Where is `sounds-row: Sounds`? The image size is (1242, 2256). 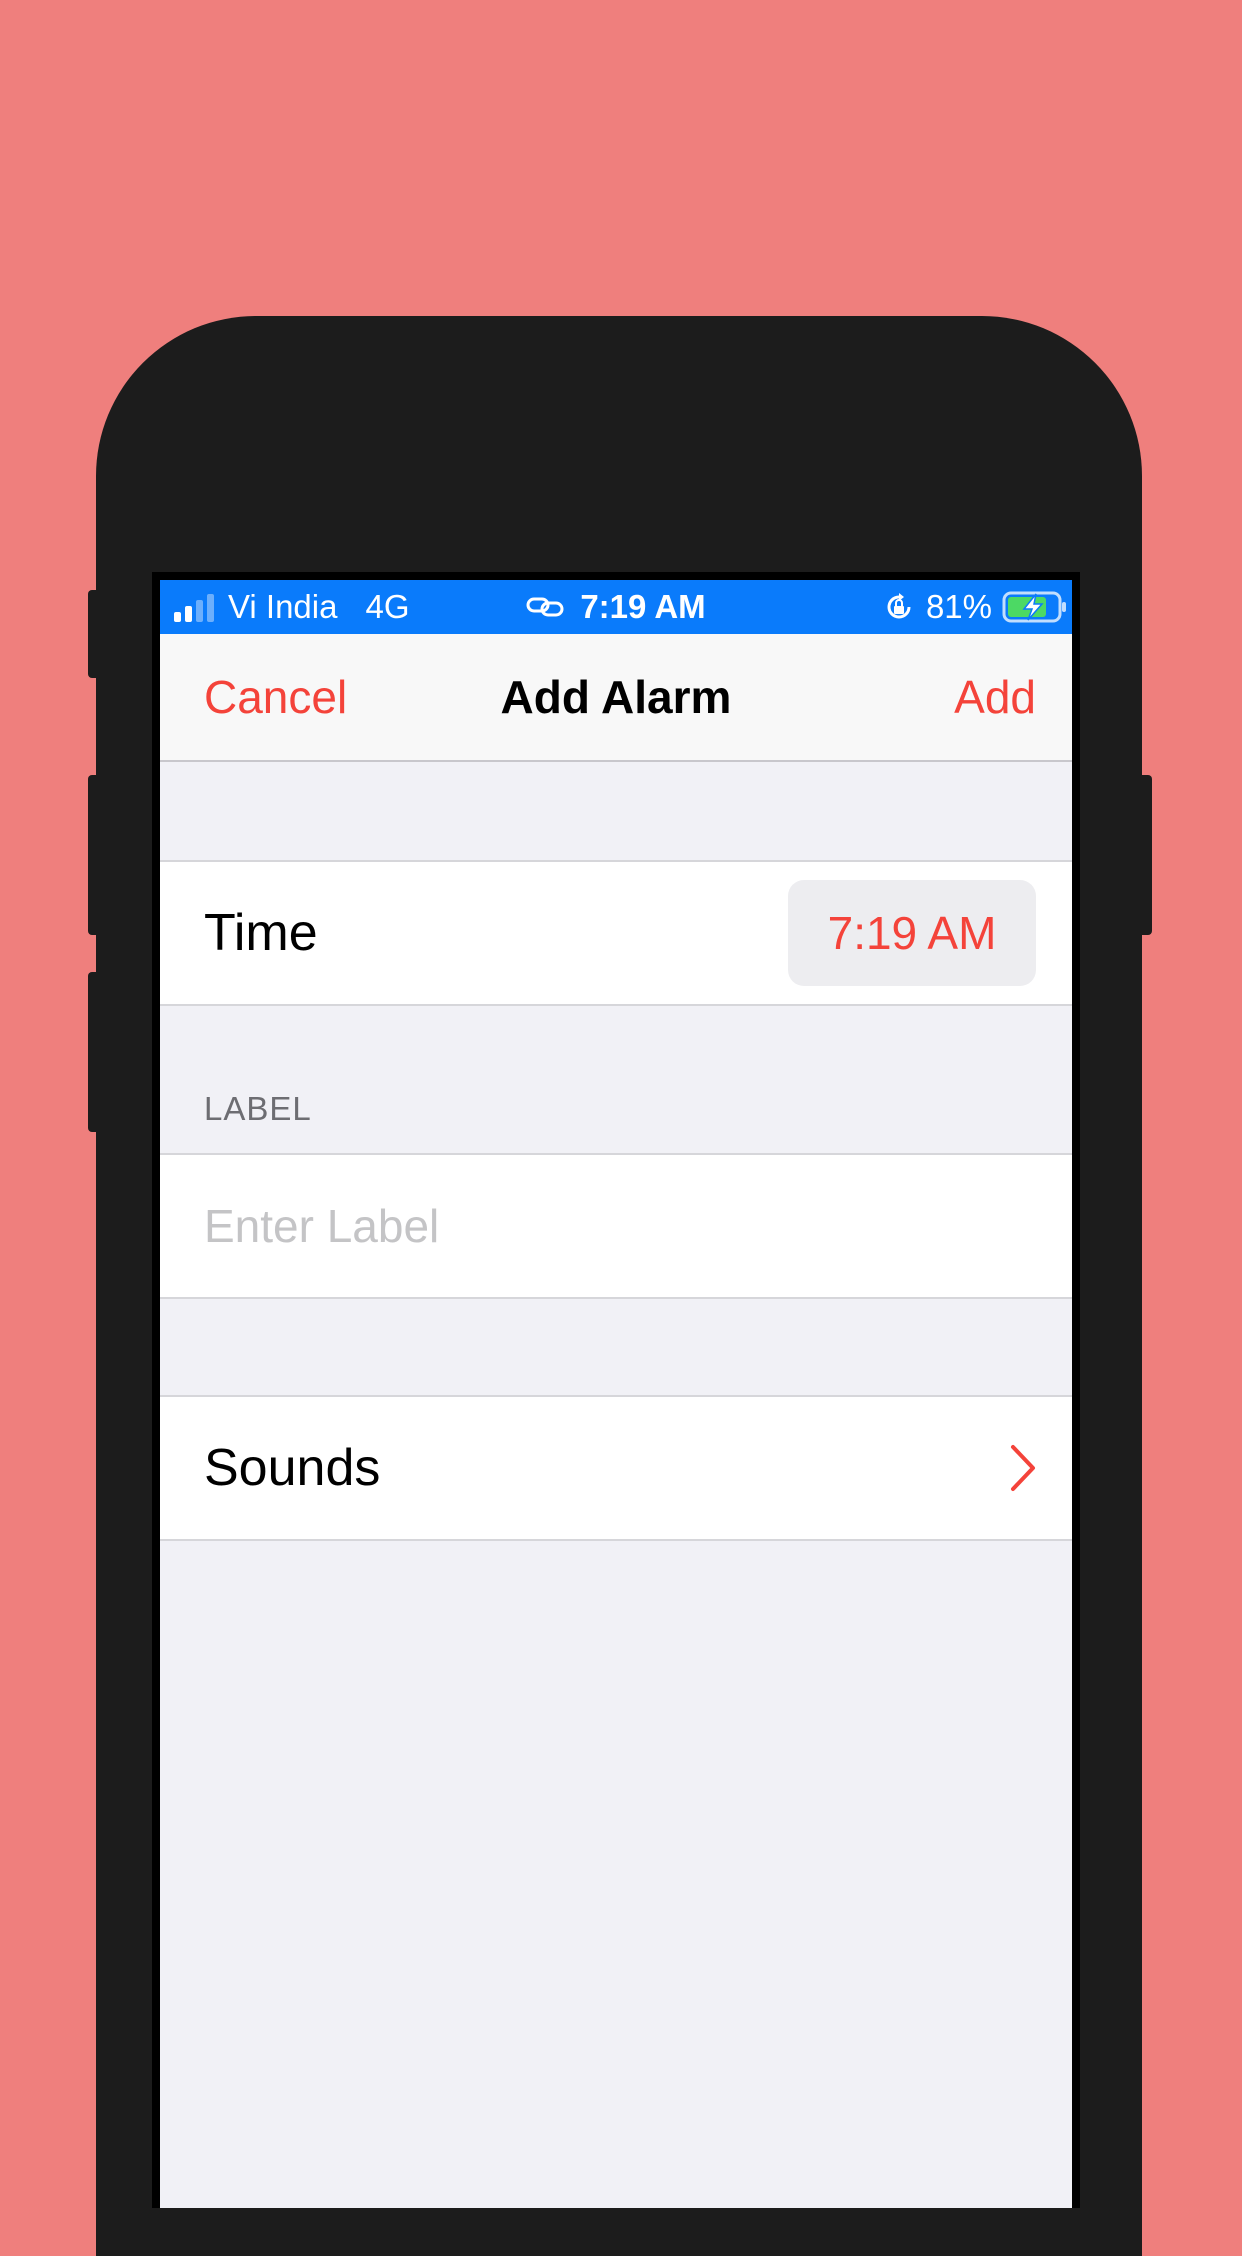
sounds-row: Sounds is located at coordinates (616, 1468).